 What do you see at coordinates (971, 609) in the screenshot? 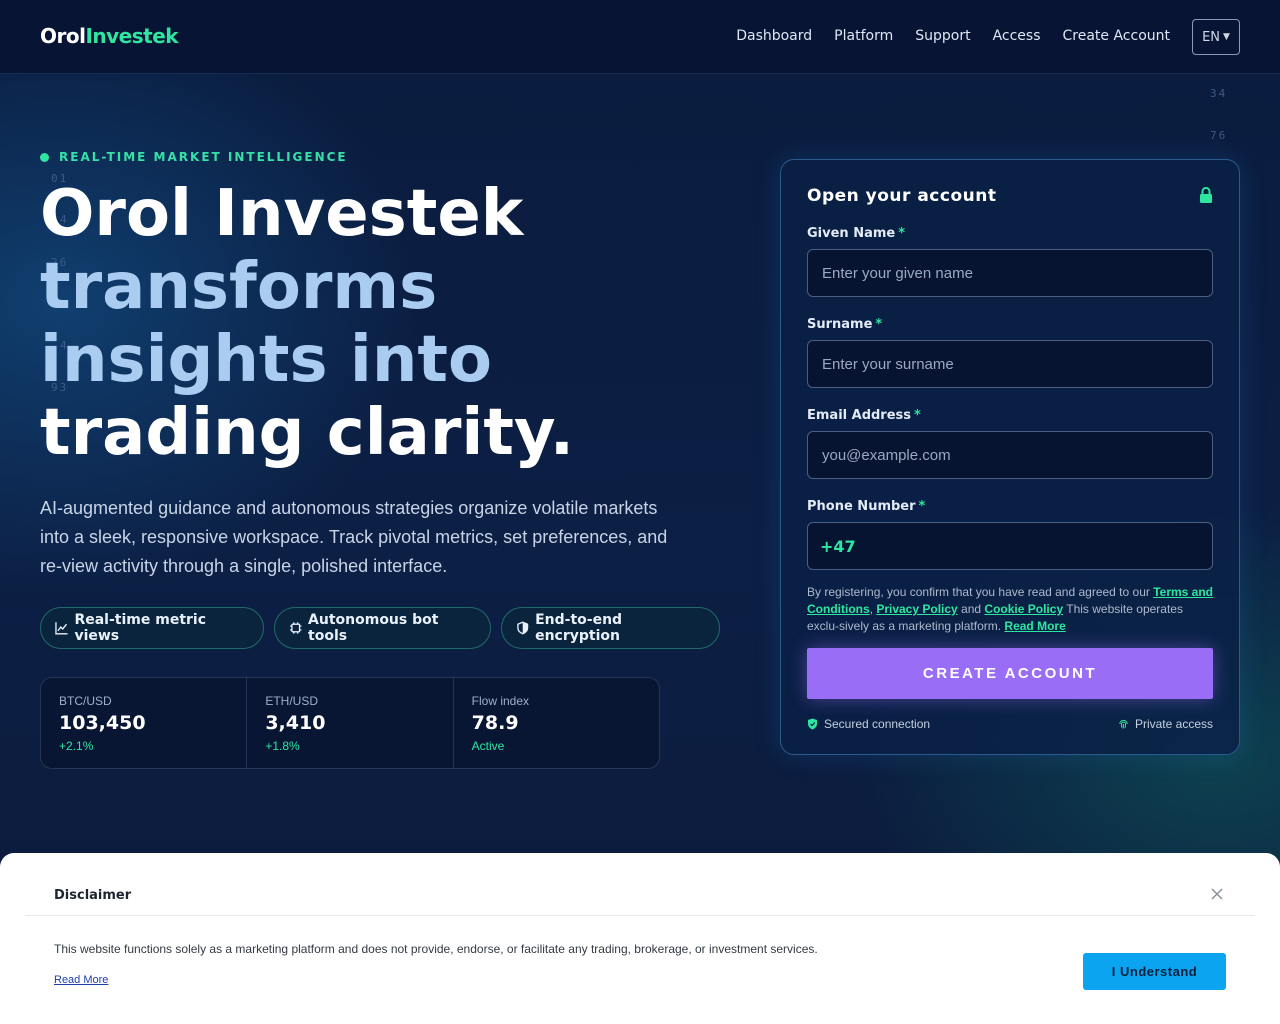
I see `consent-part: and` at bounding box center [971, 609].